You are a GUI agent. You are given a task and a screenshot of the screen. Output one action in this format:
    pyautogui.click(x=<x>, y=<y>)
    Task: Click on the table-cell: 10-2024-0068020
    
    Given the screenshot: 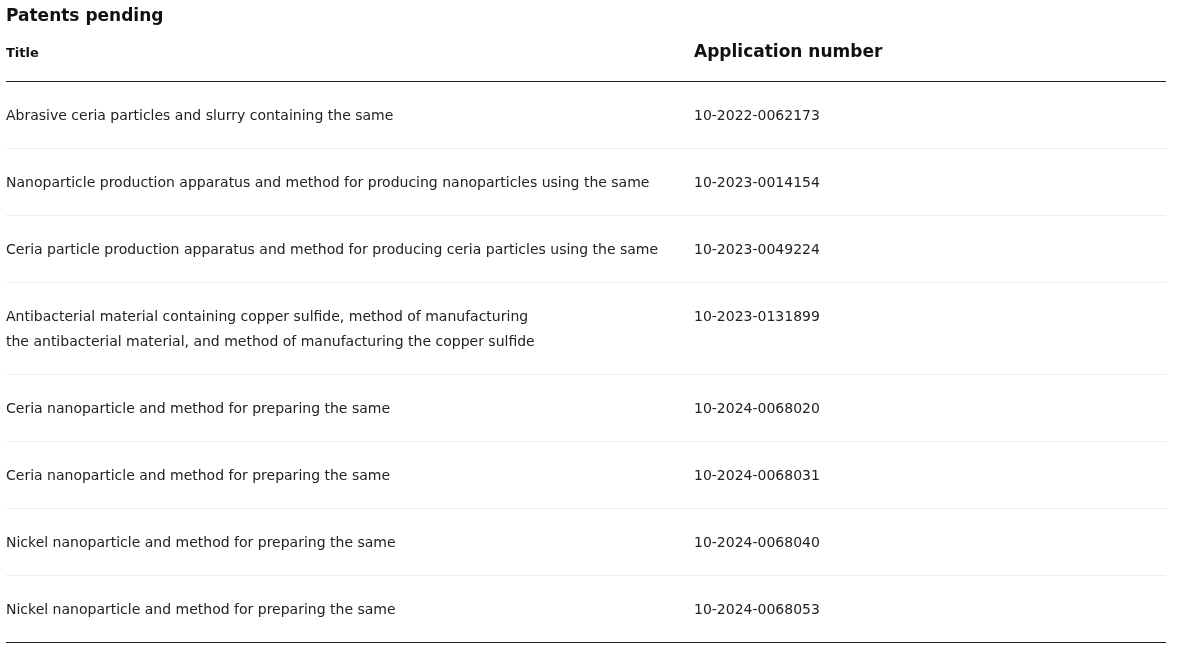 What is the action you would take?
    pyautogui.click(x=930, y=408)
    